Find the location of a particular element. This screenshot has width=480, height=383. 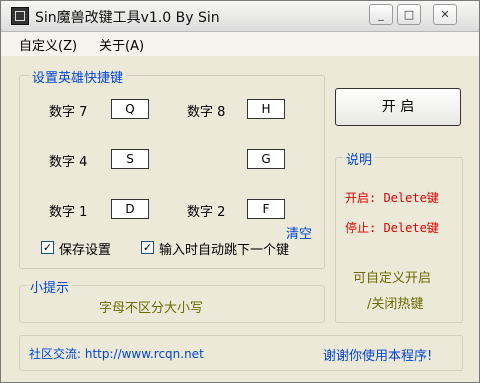

stop-hotkey-text: 停止: Delete键 is located at coordinates (392, 228).